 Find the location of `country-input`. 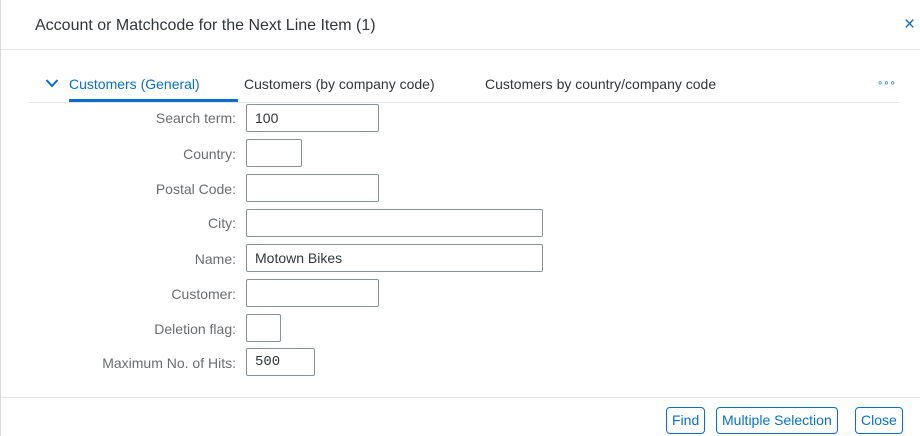

country-input is located at coordinates (274, 153).